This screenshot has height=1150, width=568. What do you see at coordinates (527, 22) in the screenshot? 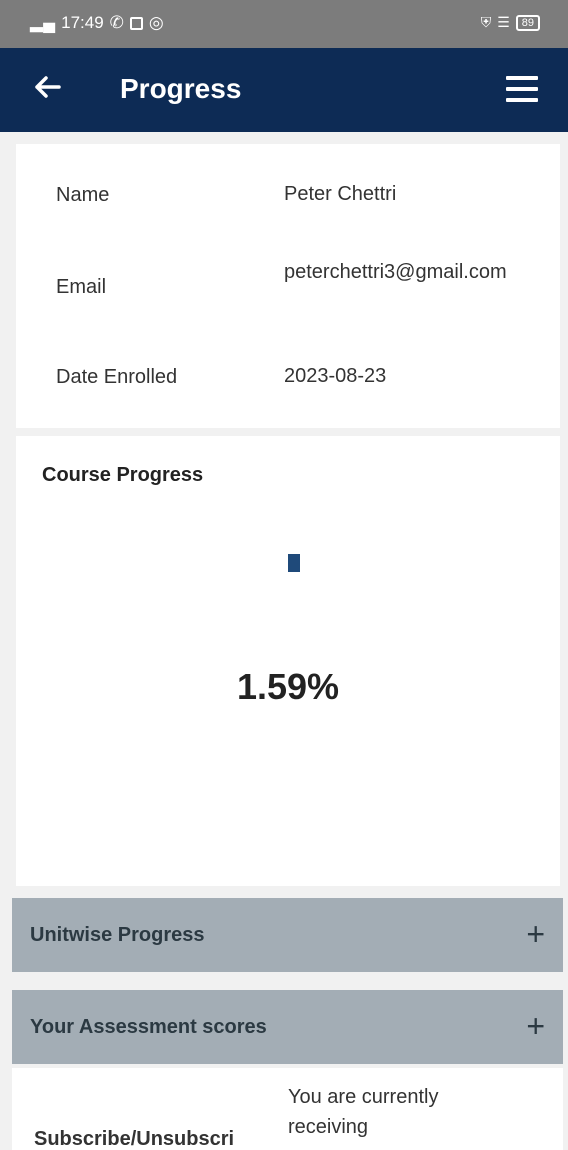
I see `battery-icon: 89` at bounding box center [527, 22].